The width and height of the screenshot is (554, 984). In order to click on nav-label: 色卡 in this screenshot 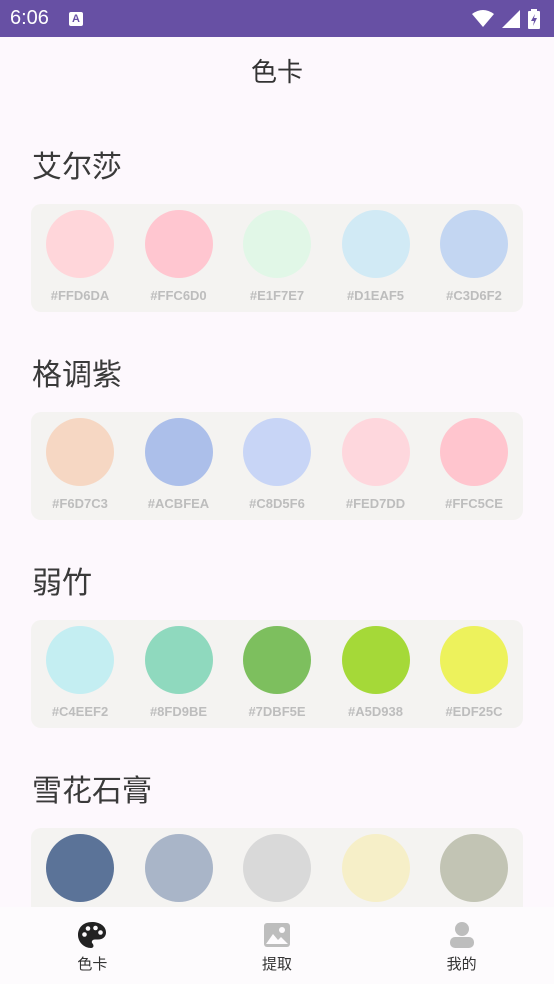, I will do `click(92, 964)`.